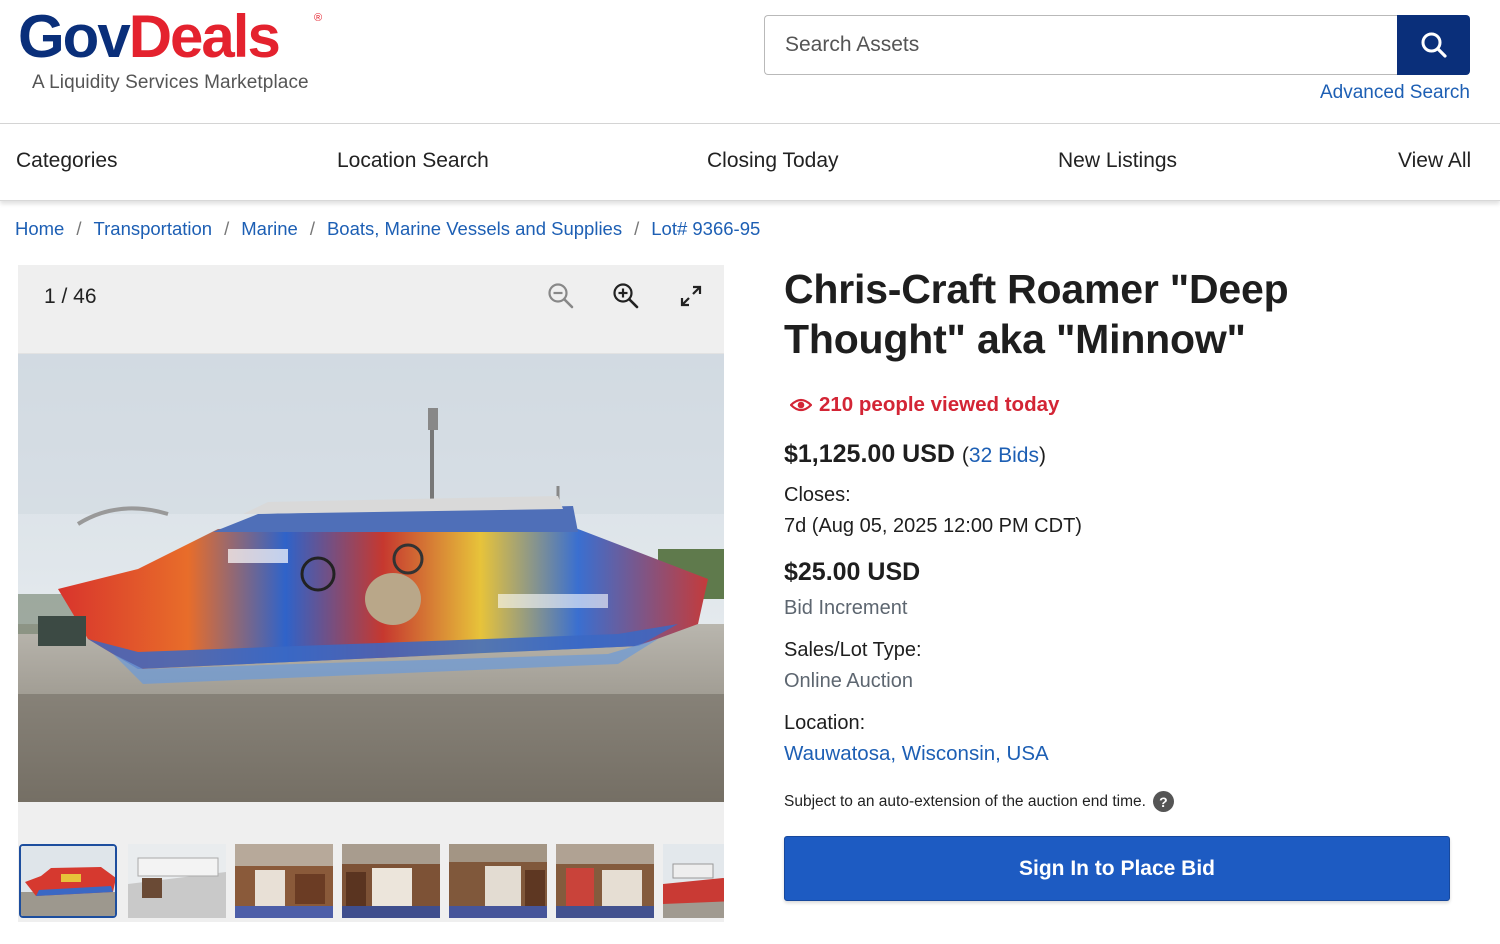  Describe the element at coordinates (773, 161) in the screenshot. I see `nav-closing-today: Closing Today` at that location.